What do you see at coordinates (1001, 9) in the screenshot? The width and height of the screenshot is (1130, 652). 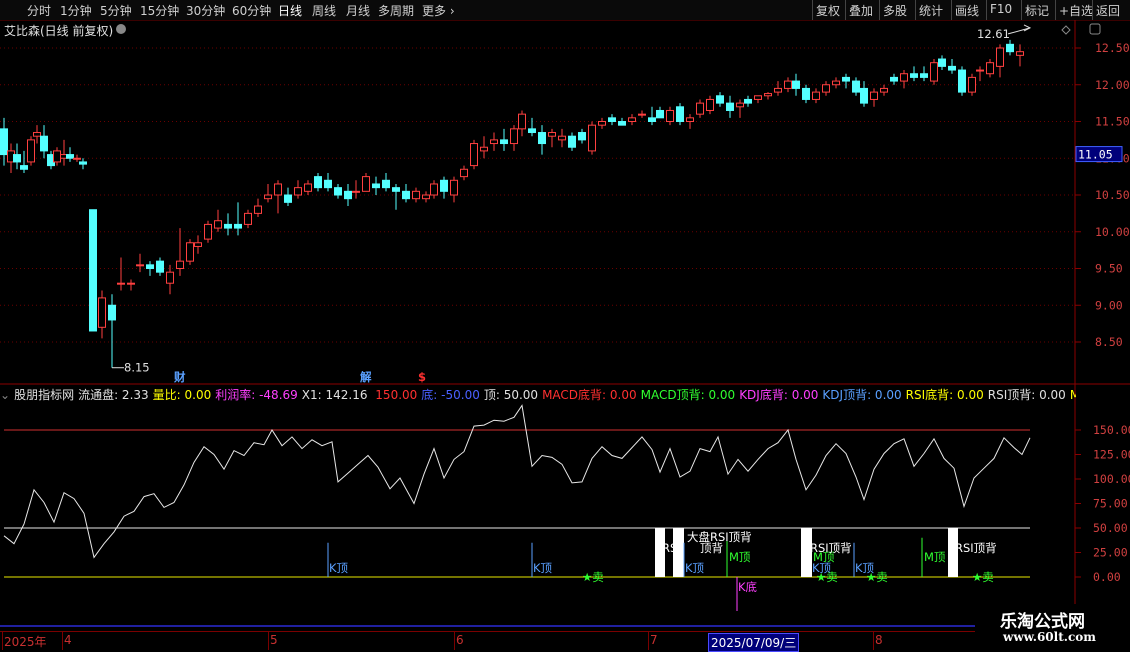 I see `toolbar-action-5: F10` at bounding box center [1001, 9].